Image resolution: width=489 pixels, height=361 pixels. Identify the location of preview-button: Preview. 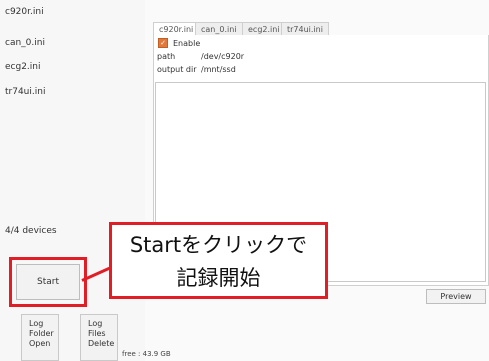
(456, 296).